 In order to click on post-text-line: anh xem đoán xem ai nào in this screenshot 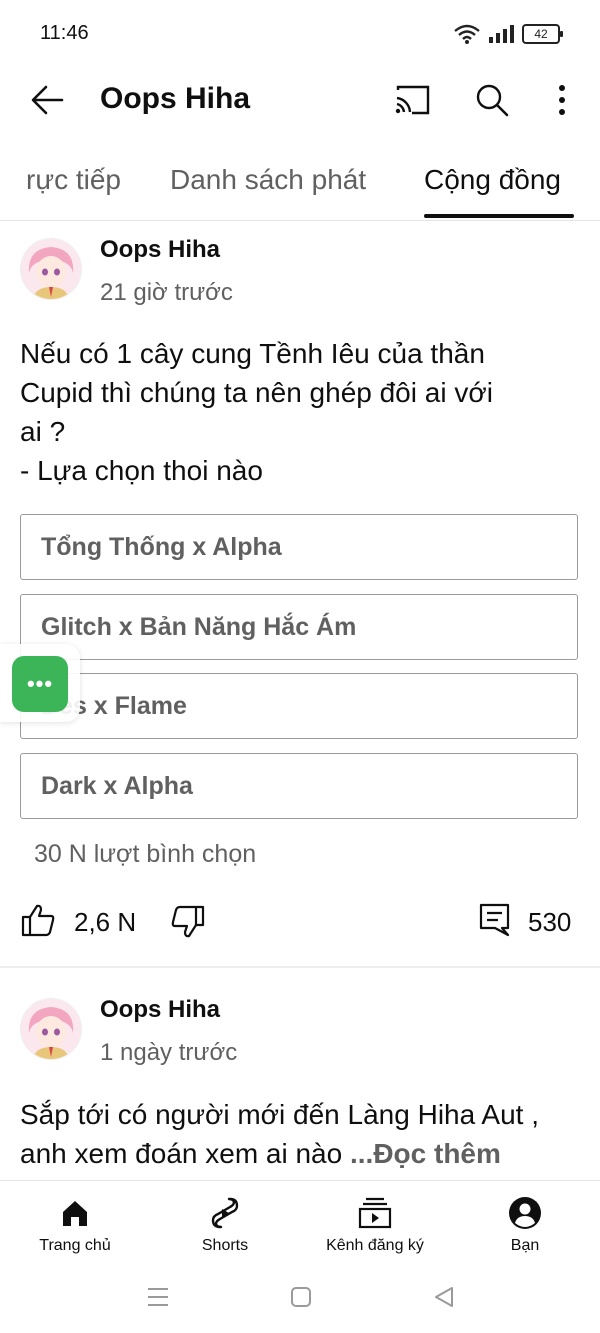, I will do `click(185, 1153)`.